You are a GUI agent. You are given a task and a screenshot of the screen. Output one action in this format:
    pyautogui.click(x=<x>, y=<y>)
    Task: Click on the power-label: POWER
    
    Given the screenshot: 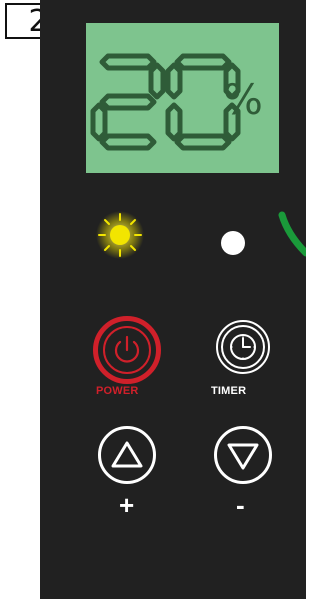 What is the action you would take?
    pyautogui.click(x=117, y=391)
    